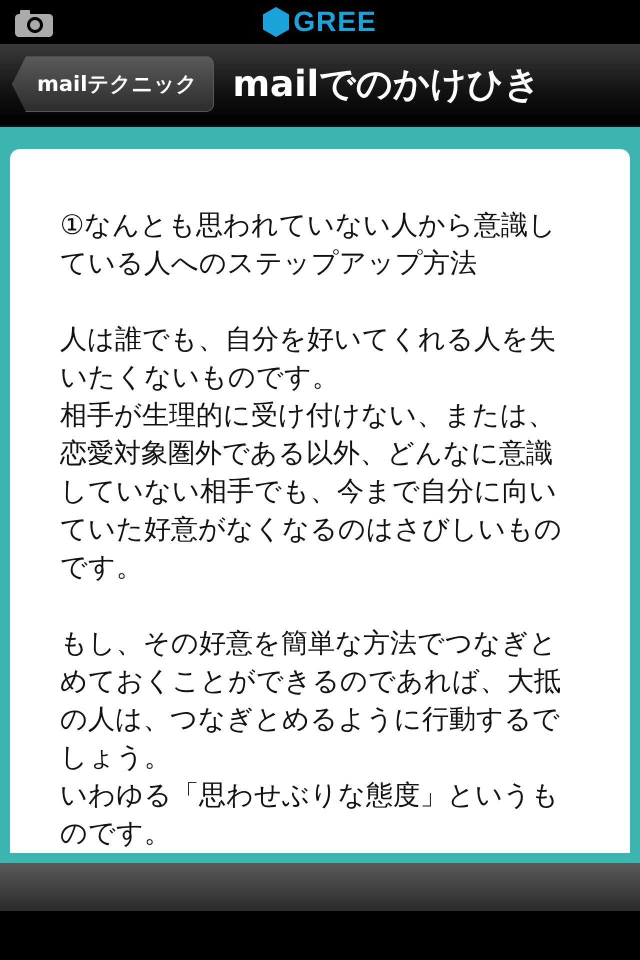 This screenshot has width=640, height=960. What do you see at coordinates (101, 567) in the screenshot?
I see `text-line: です。` at bounding box center [101, 567].